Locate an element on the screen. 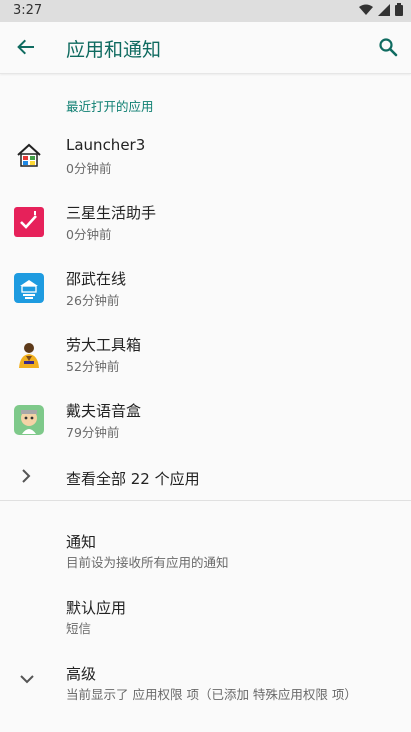 The image size is (411, 732). setting-title: 通知 is located at coordinates (81, 542).